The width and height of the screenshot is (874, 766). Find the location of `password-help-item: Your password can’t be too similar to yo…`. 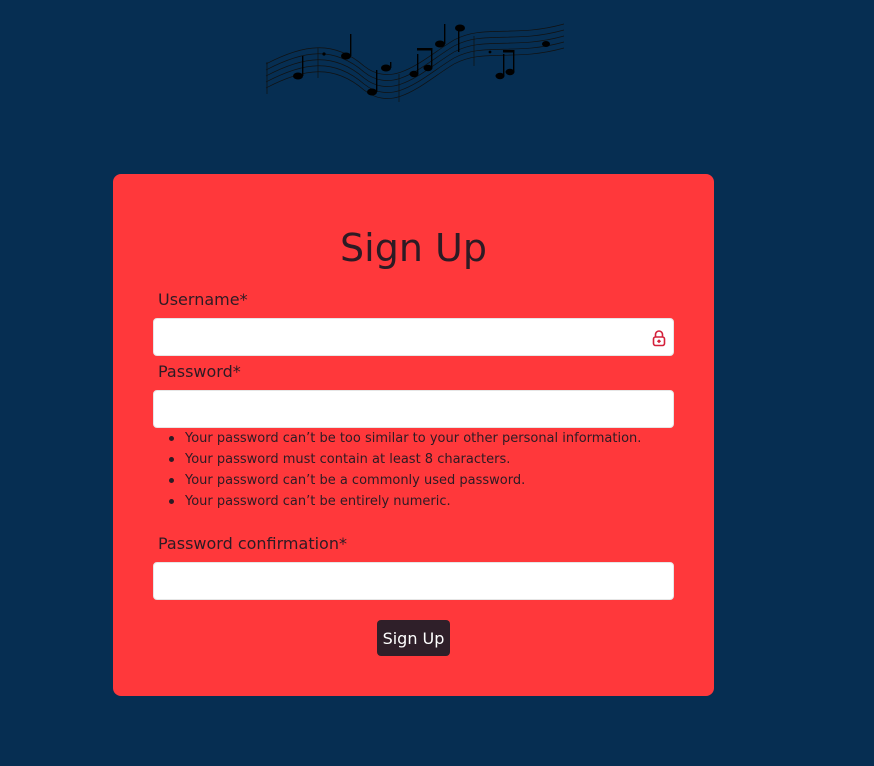

password-help-item: Your password can’t be too similar to yo… is located at coordinates (404, 438).